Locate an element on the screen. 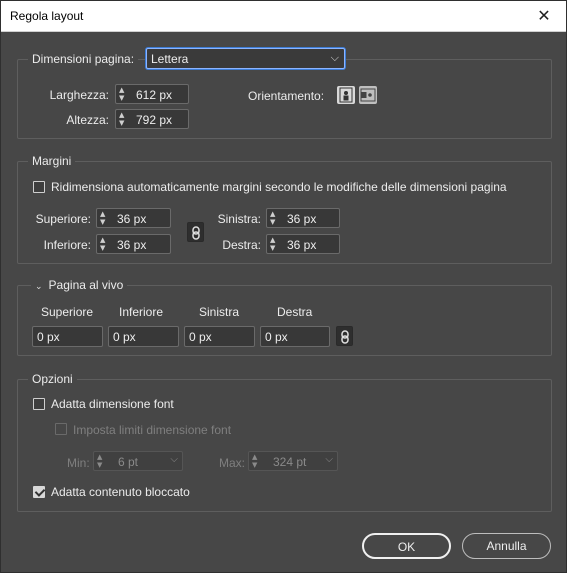  height-value: 792 px is located at coordinates (154, 120).